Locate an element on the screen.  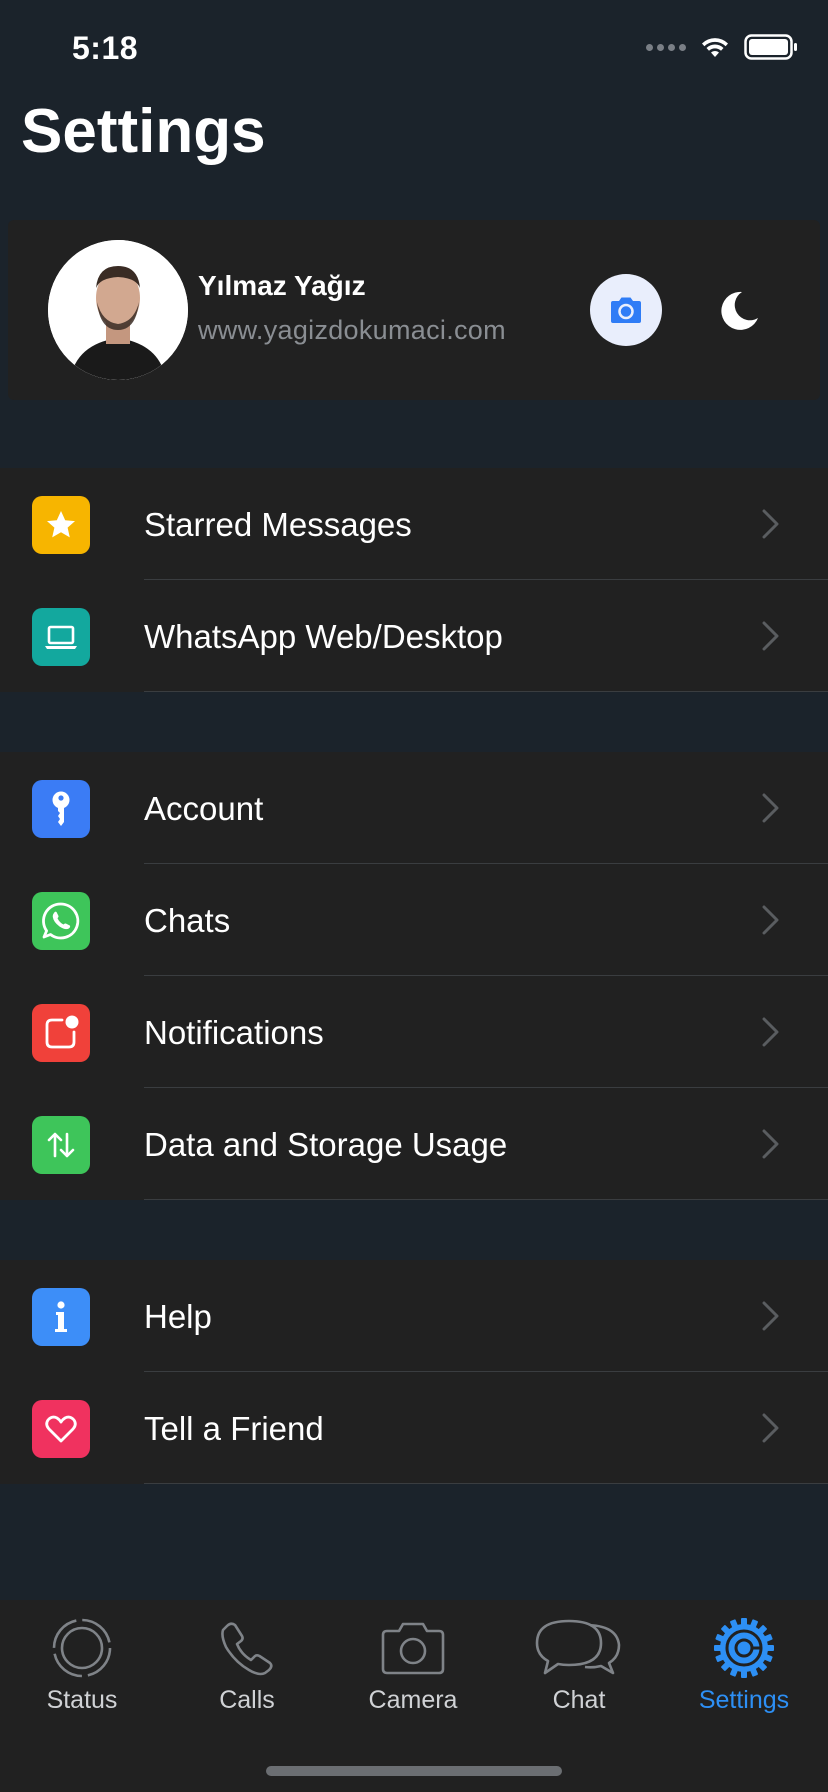
wifi-icon is located at coordinates (715, 47).